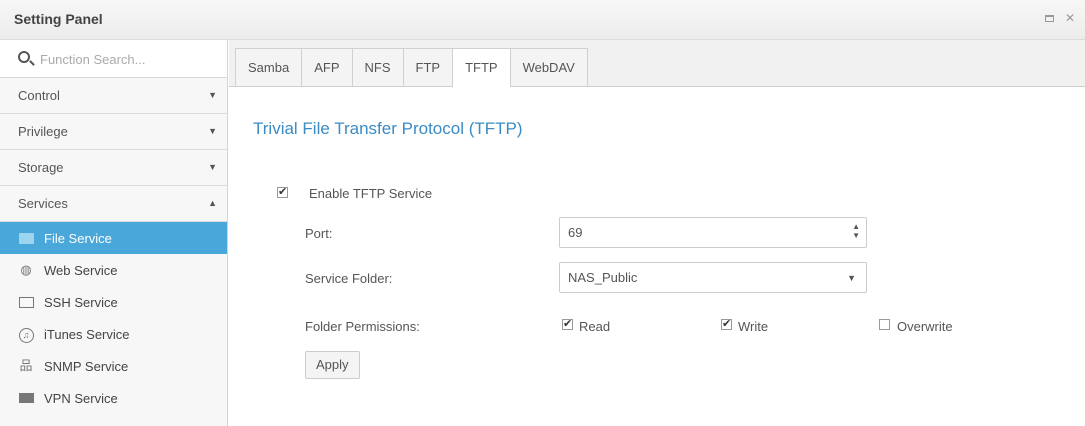  Describe the element at coordinates (43, 131) in the screenshot. I see `category-label: Privilege` at that location.